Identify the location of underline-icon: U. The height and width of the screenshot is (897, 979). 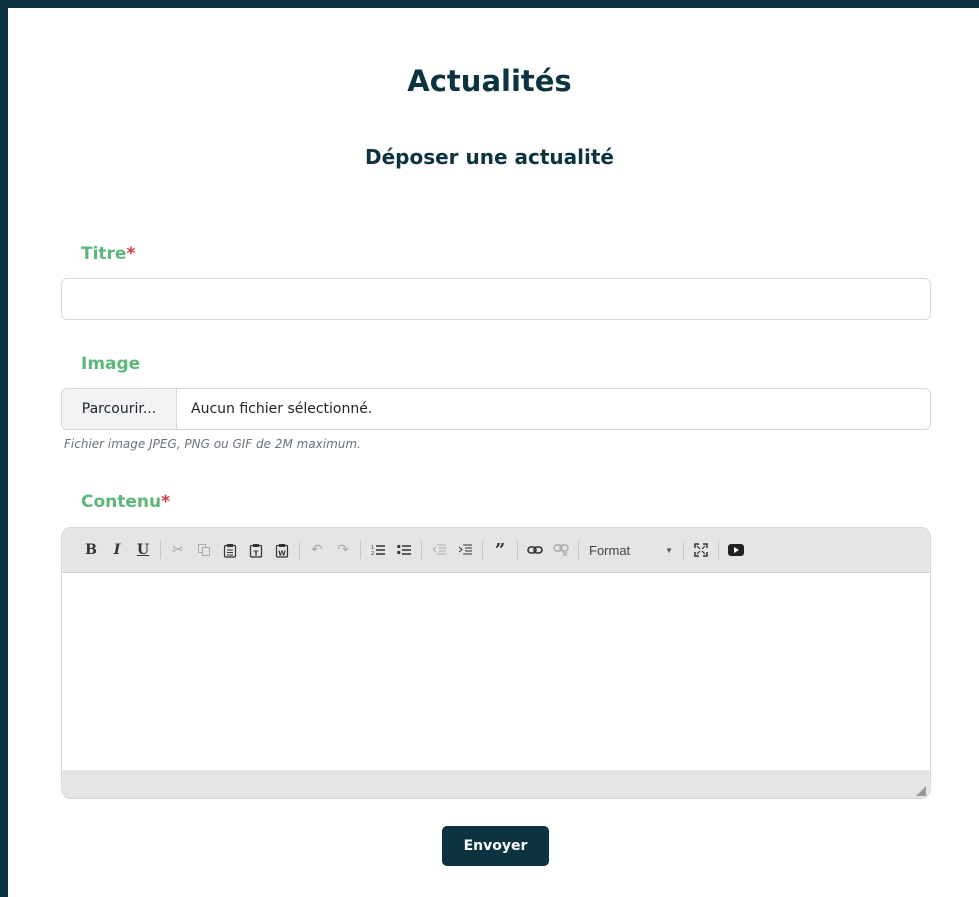
(143, 550).